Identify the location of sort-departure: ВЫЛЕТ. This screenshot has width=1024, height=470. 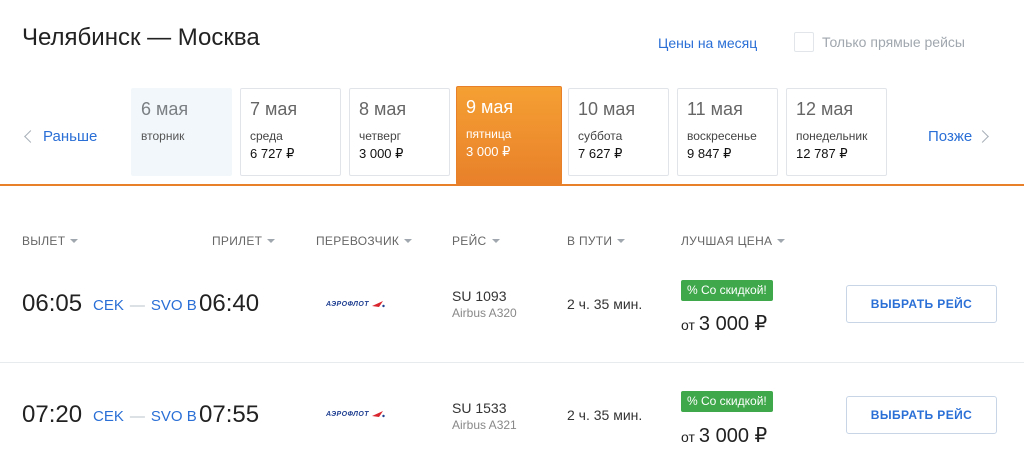
(50, 241).